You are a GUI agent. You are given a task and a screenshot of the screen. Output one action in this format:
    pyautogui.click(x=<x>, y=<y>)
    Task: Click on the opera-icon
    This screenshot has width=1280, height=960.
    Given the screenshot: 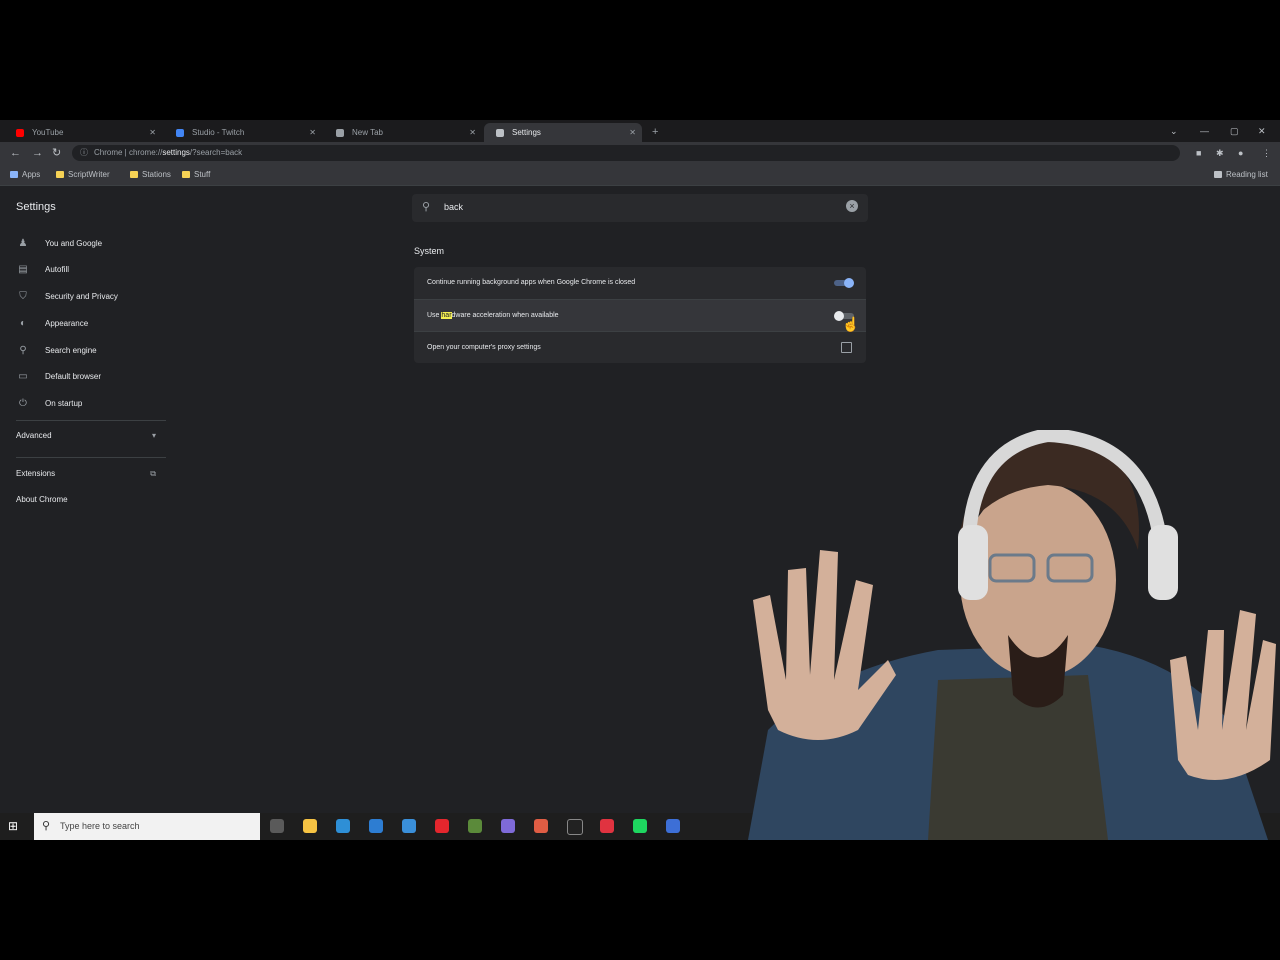 What is the action you would take?
    pyautogui.click(x=442, y=826)
    